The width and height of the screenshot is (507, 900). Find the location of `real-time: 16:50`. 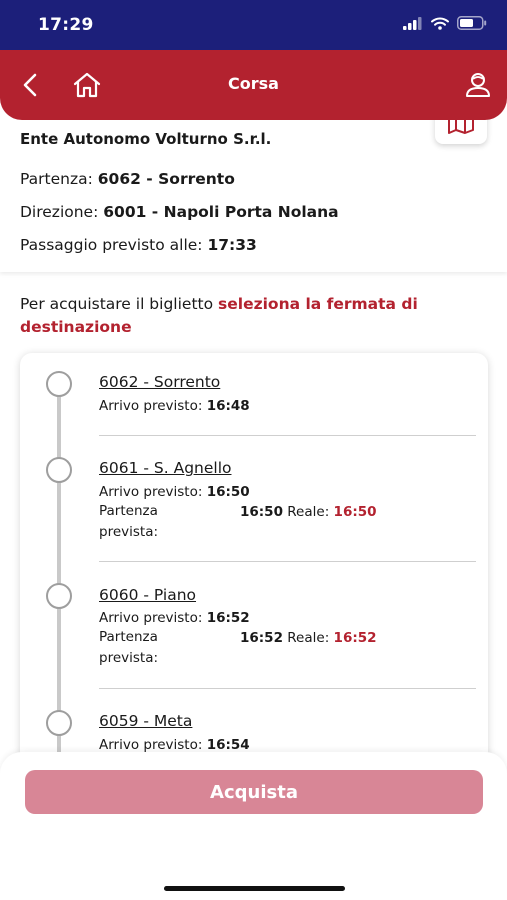

real-time: 16:50 is located at coordinates (355, 512).